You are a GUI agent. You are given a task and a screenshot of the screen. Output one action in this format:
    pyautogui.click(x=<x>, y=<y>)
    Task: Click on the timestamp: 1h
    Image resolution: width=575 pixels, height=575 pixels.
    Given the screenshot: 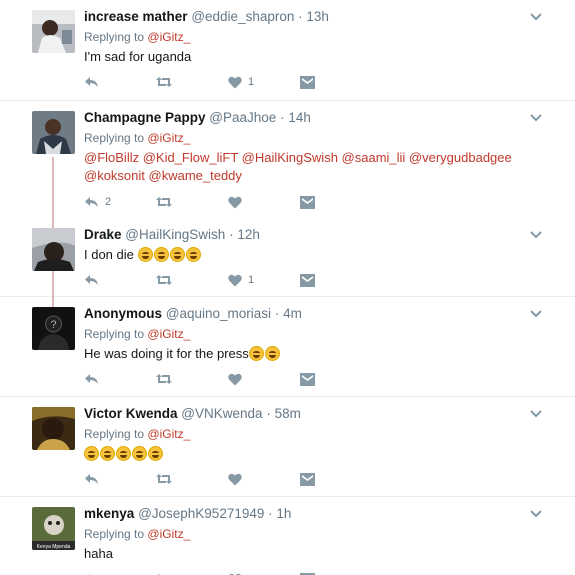 What is the action you would take?
    pyautogui.click(x=283, y=513)
    